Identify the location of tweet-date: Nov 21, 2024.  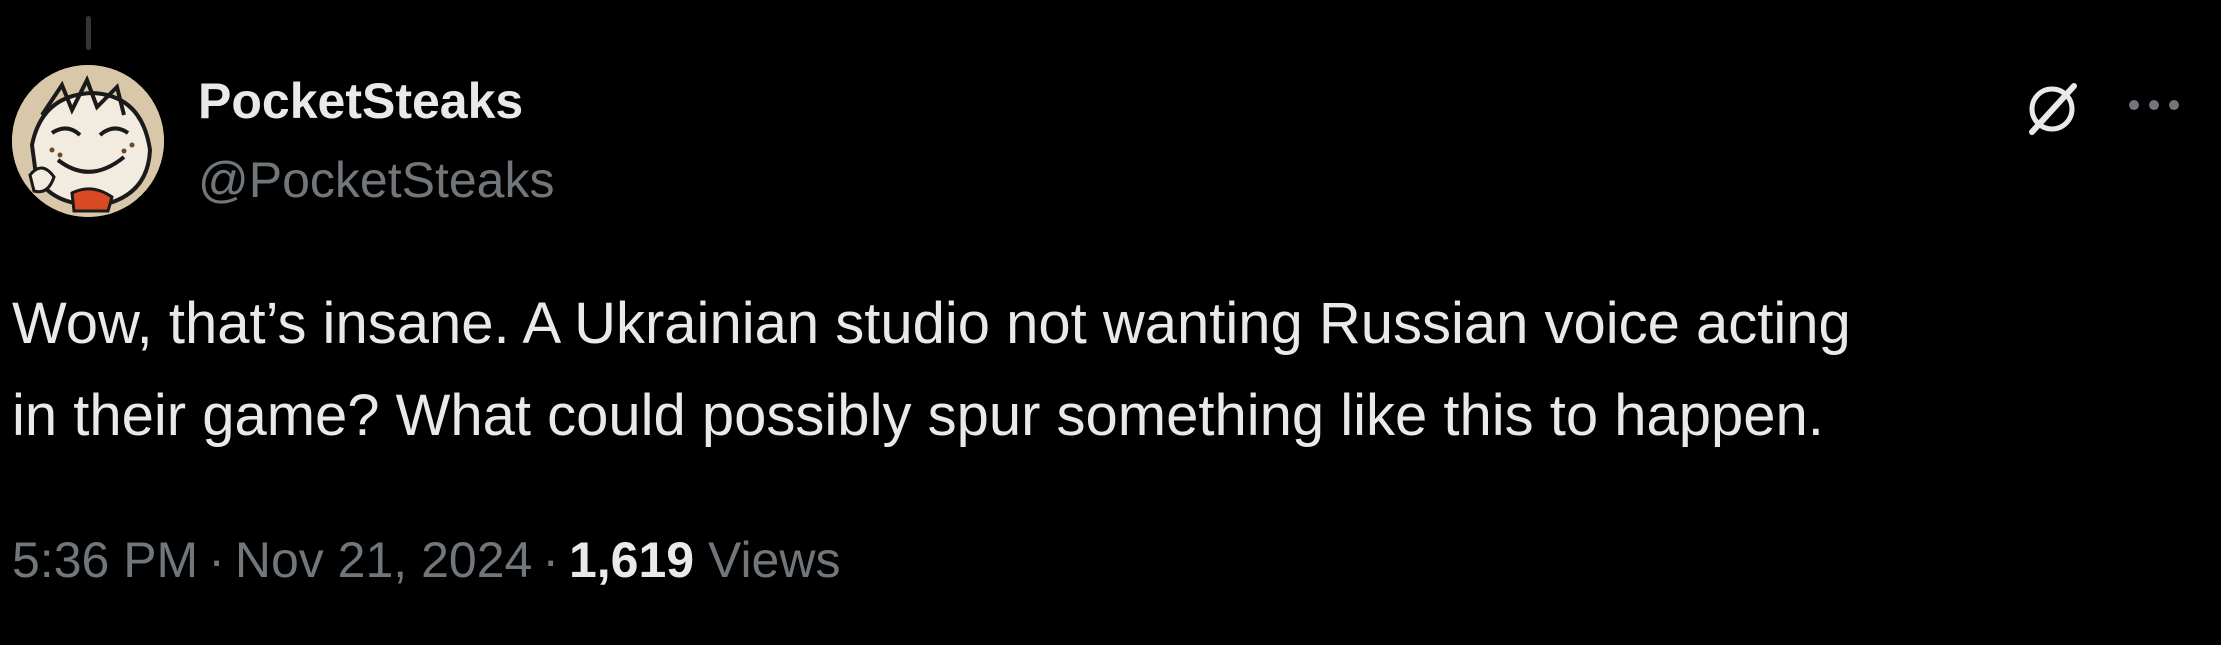
(383, 560).